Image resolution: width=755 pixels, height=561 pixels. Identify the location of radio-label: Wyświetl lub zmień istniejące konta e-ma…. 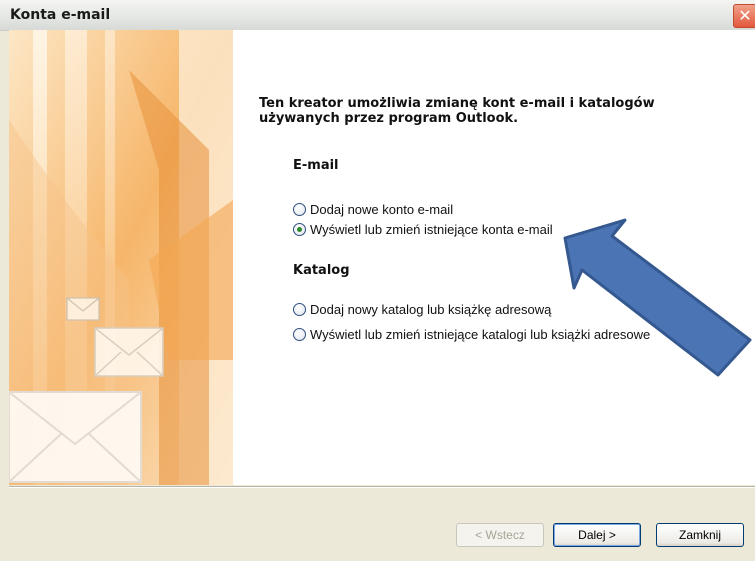
(431, 229).